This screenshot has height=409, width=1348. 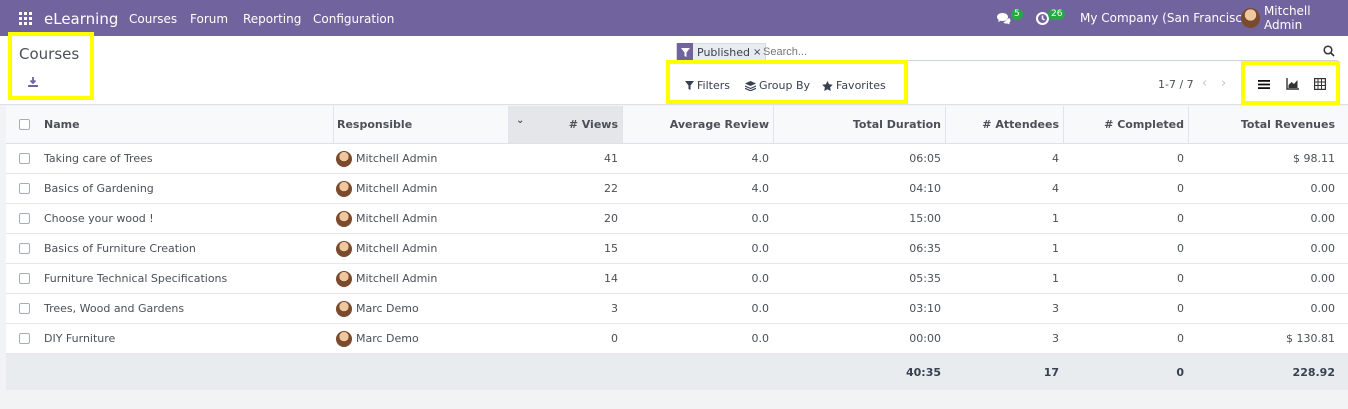 I want to click on attendees-value: 3, so click(x=1055, y=338).